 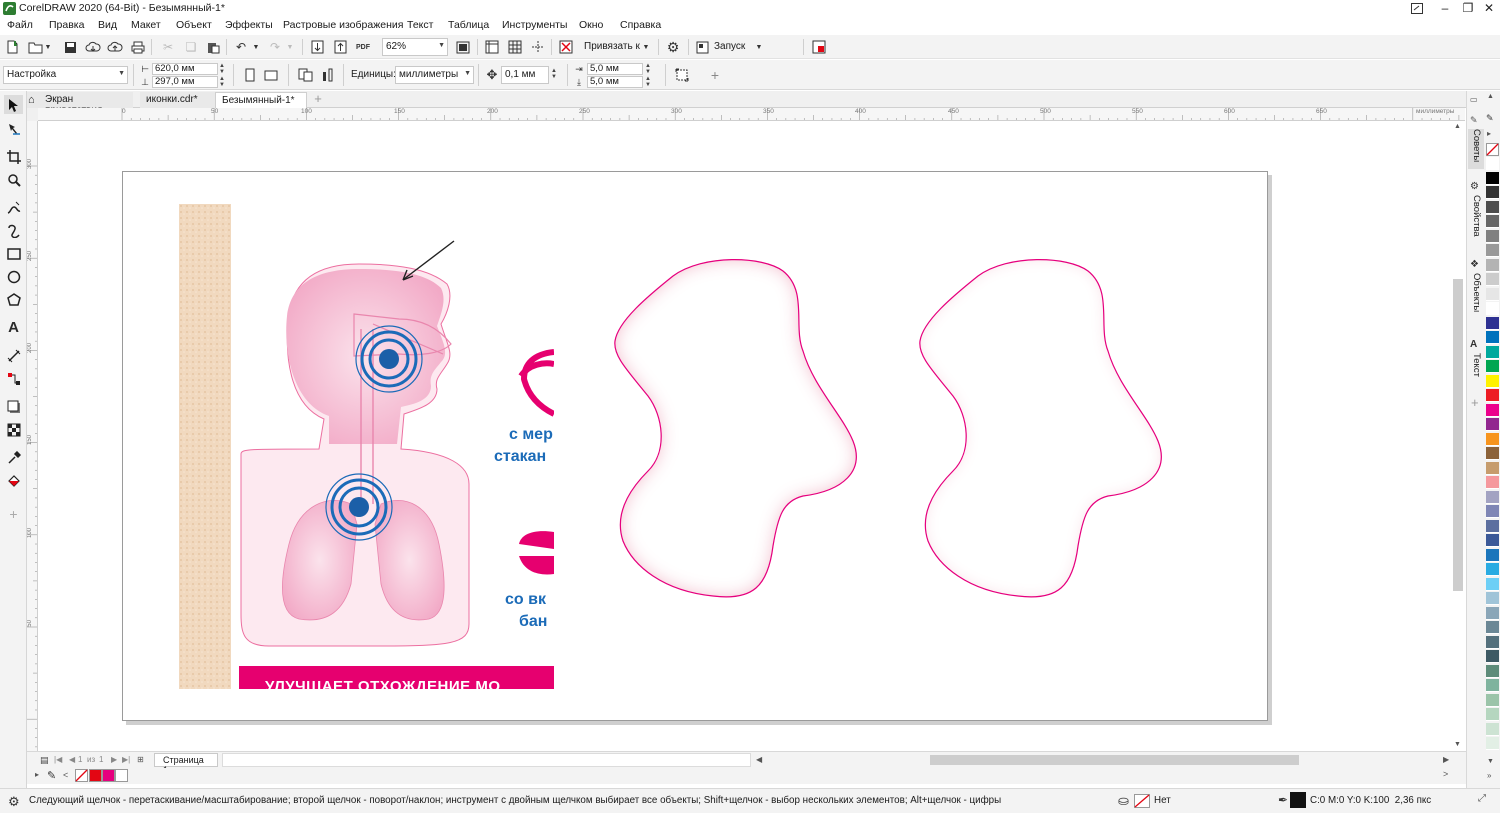 What do you see at coordinates (363, 47) in the screenshot?
I see `publish-pdf-icon: PDF` at bounding box center [363, 47].